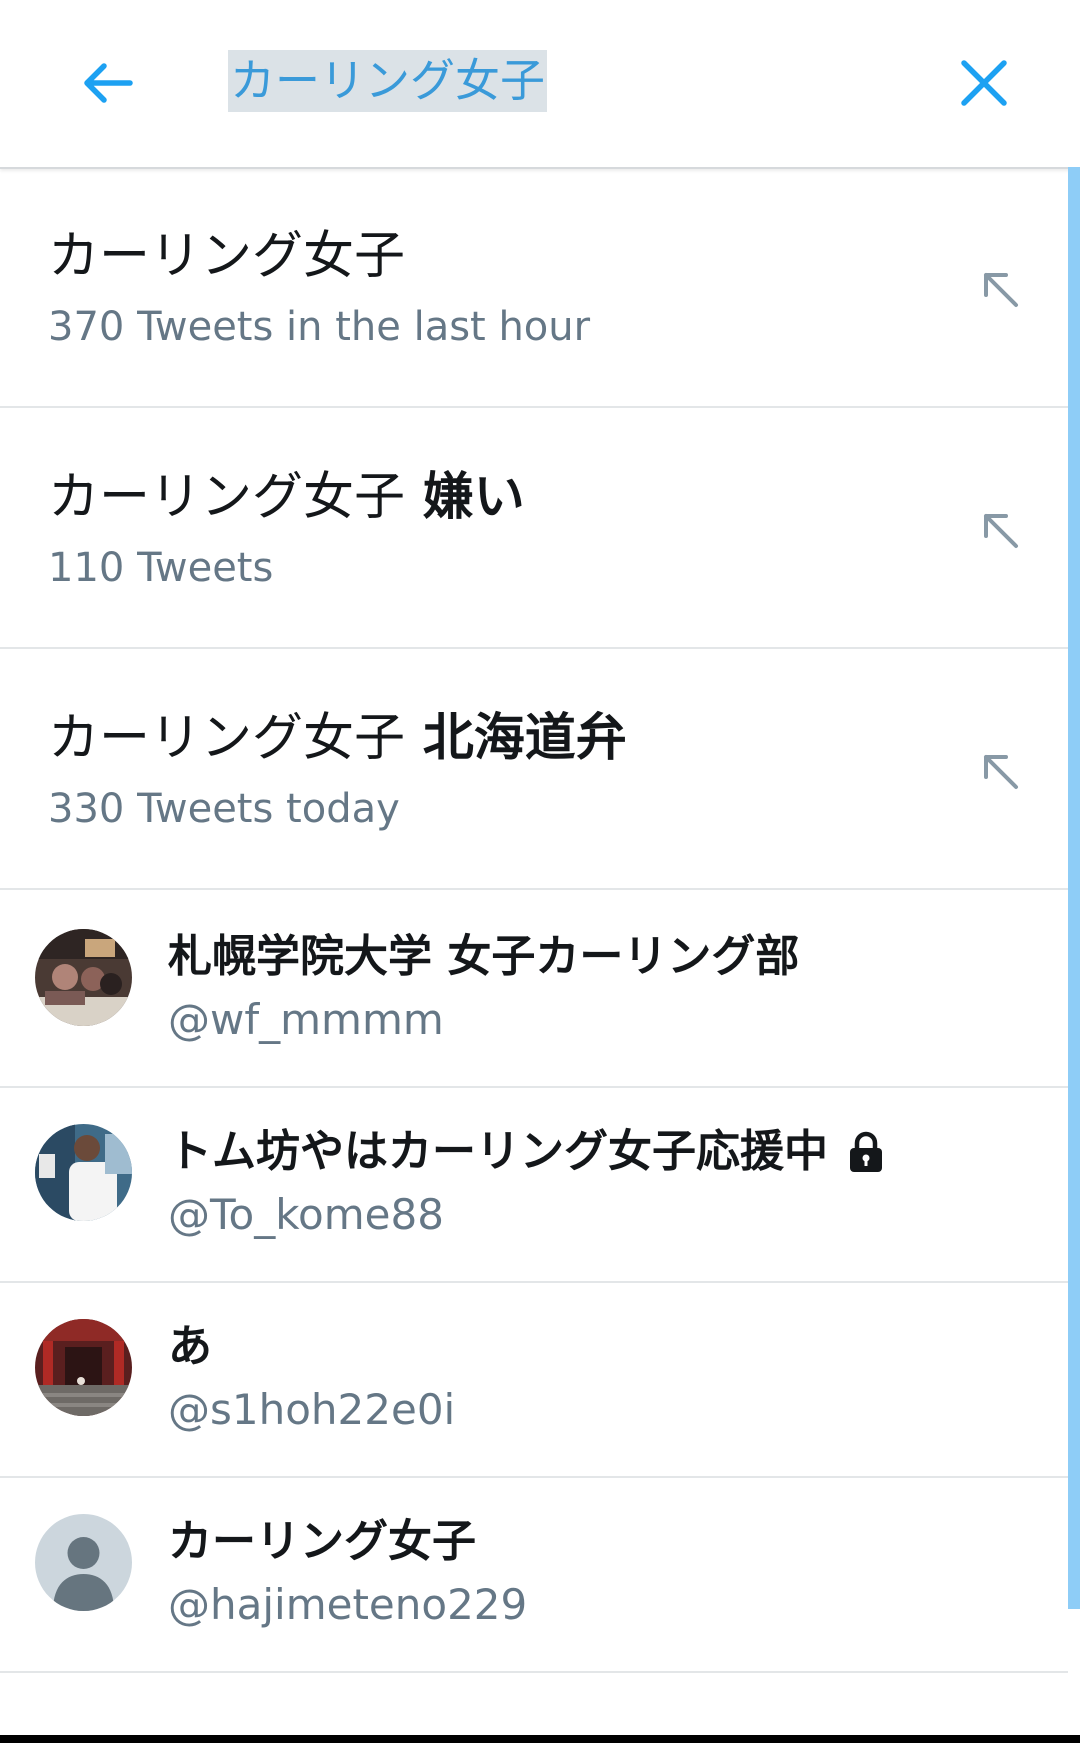 This screenshot has width=1080, height=1743. I want to click on system-nav-bar, so click(540, 1739).